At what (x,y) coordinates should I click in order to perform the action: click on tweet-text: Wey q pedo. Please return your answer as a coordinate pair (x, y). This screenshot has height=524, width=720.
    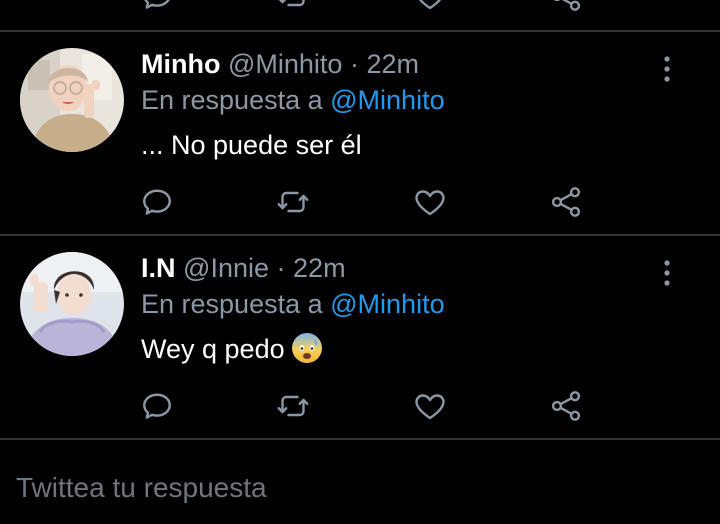
    Looking at the image, I should click on (213, 349).